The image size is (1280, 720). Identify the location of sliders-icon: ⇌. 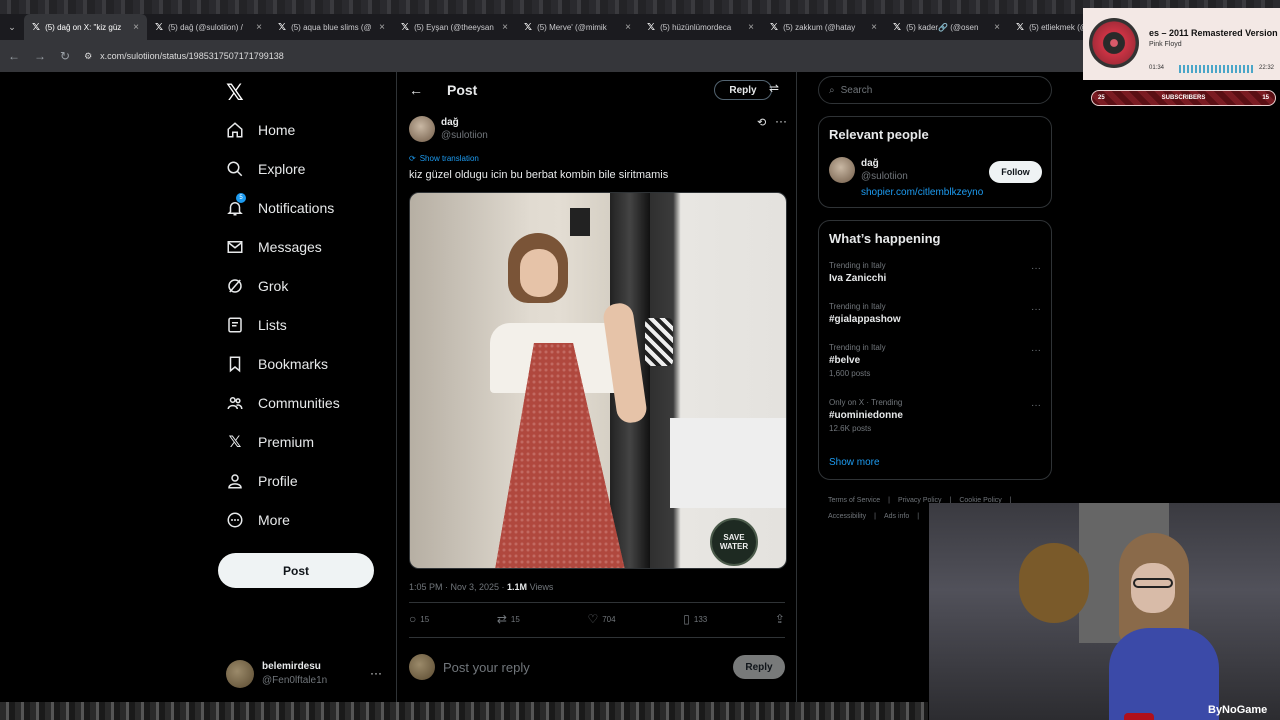
(774, 88).